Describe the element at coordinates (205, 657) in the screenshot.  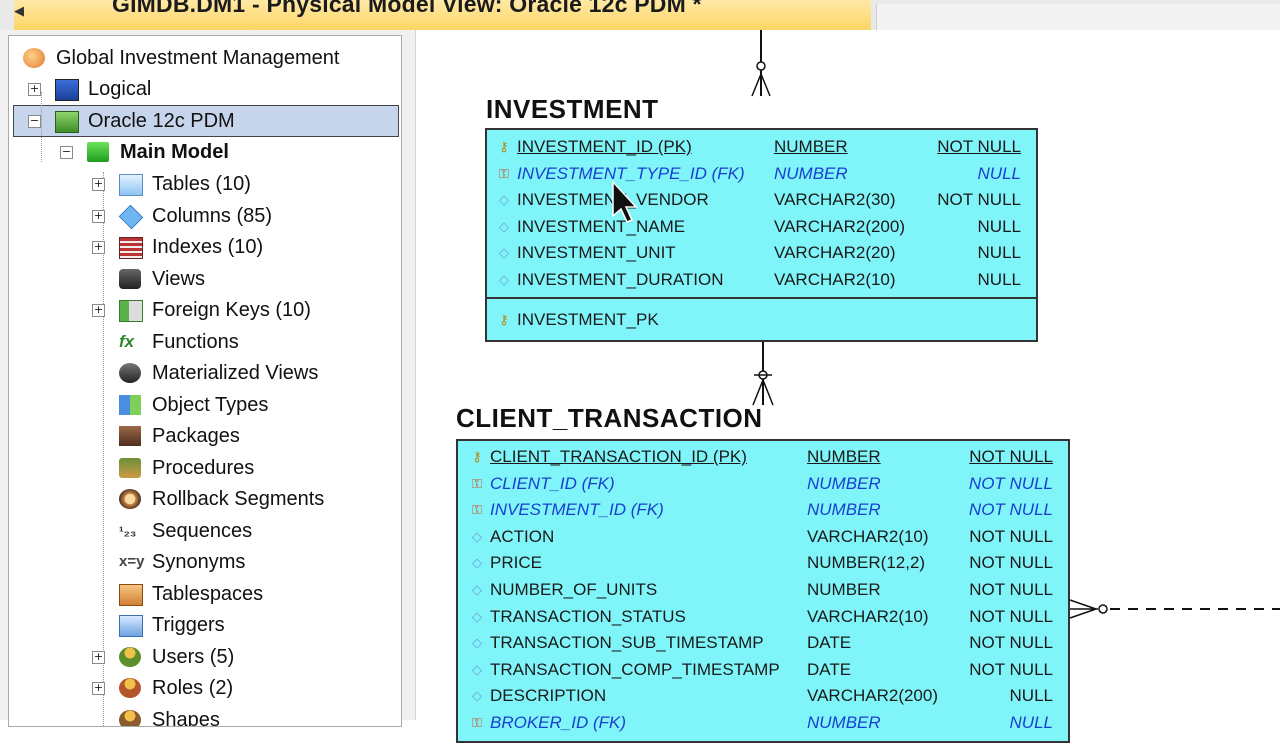
I see `tree-item-user: + Users (5)` at that location.